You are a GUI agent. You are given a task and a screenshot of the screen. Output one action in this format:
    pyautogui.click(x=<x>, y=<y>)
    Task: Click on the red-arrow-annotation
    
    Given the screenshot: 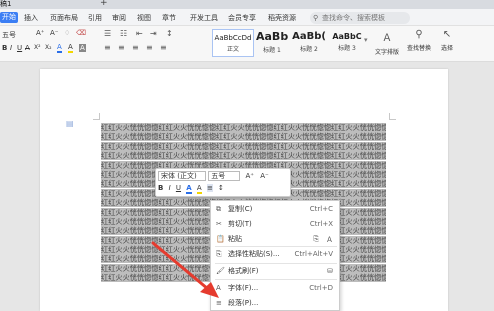 What is the action you would take?
    pyautogui.click(x=185, y=269)
    